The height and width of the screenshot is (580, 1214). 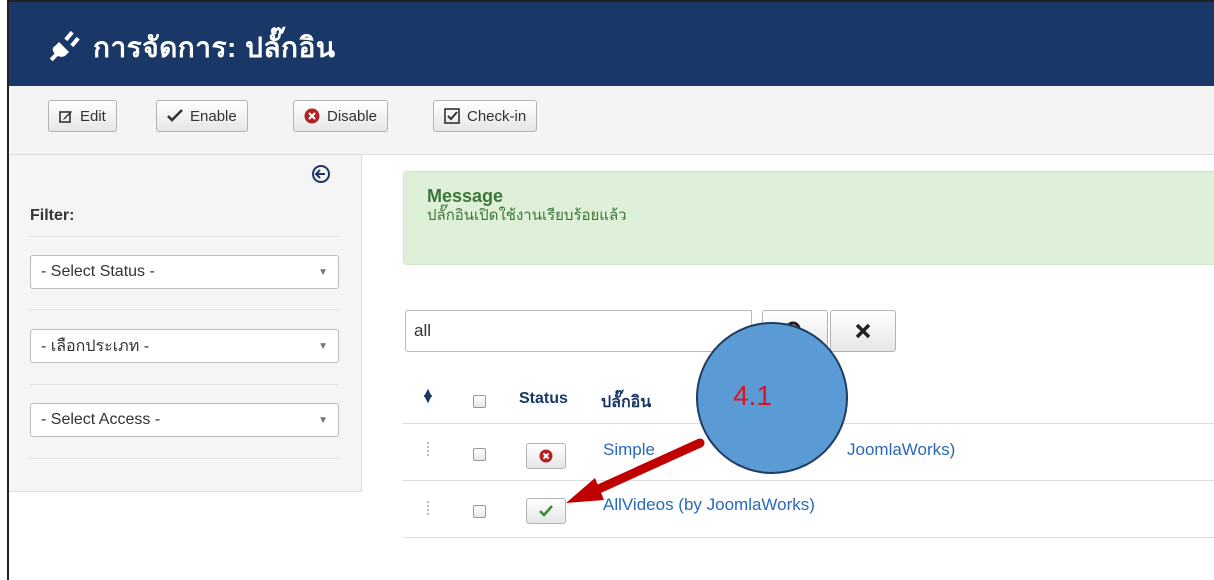 I want to click on close-icon, so click(x=863, y=331).